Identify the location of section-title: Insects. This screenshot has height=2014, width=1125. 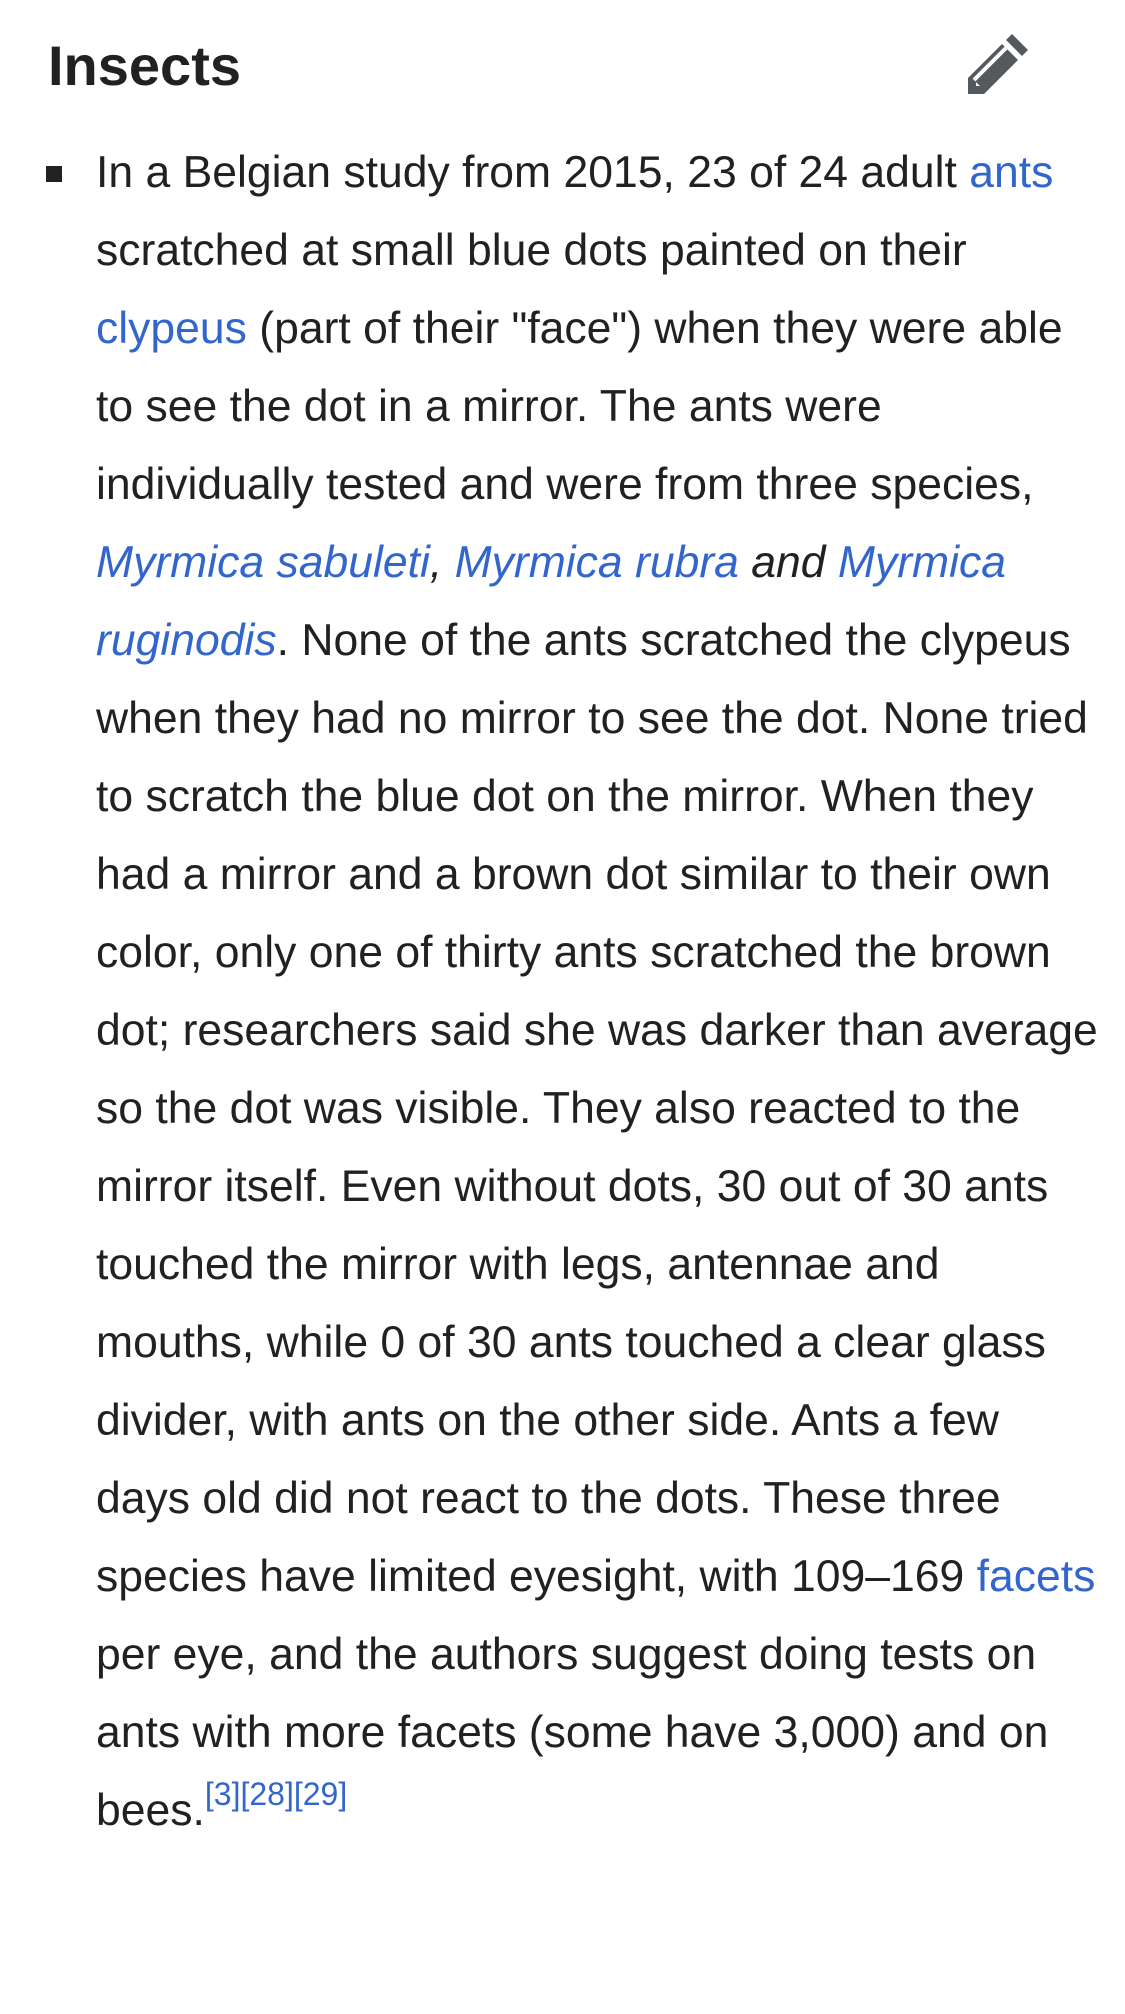
(144, 65).